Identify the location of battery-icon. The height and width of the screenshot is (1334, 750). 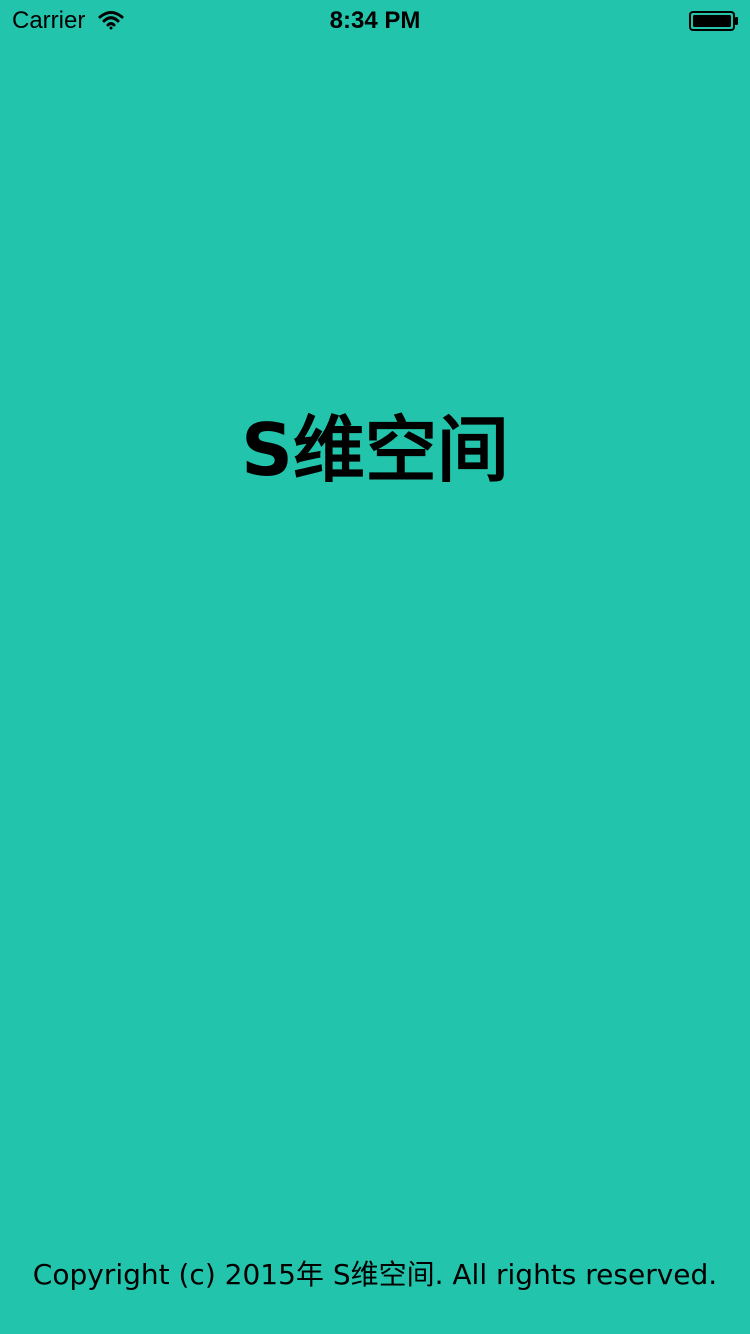
(714, 21).